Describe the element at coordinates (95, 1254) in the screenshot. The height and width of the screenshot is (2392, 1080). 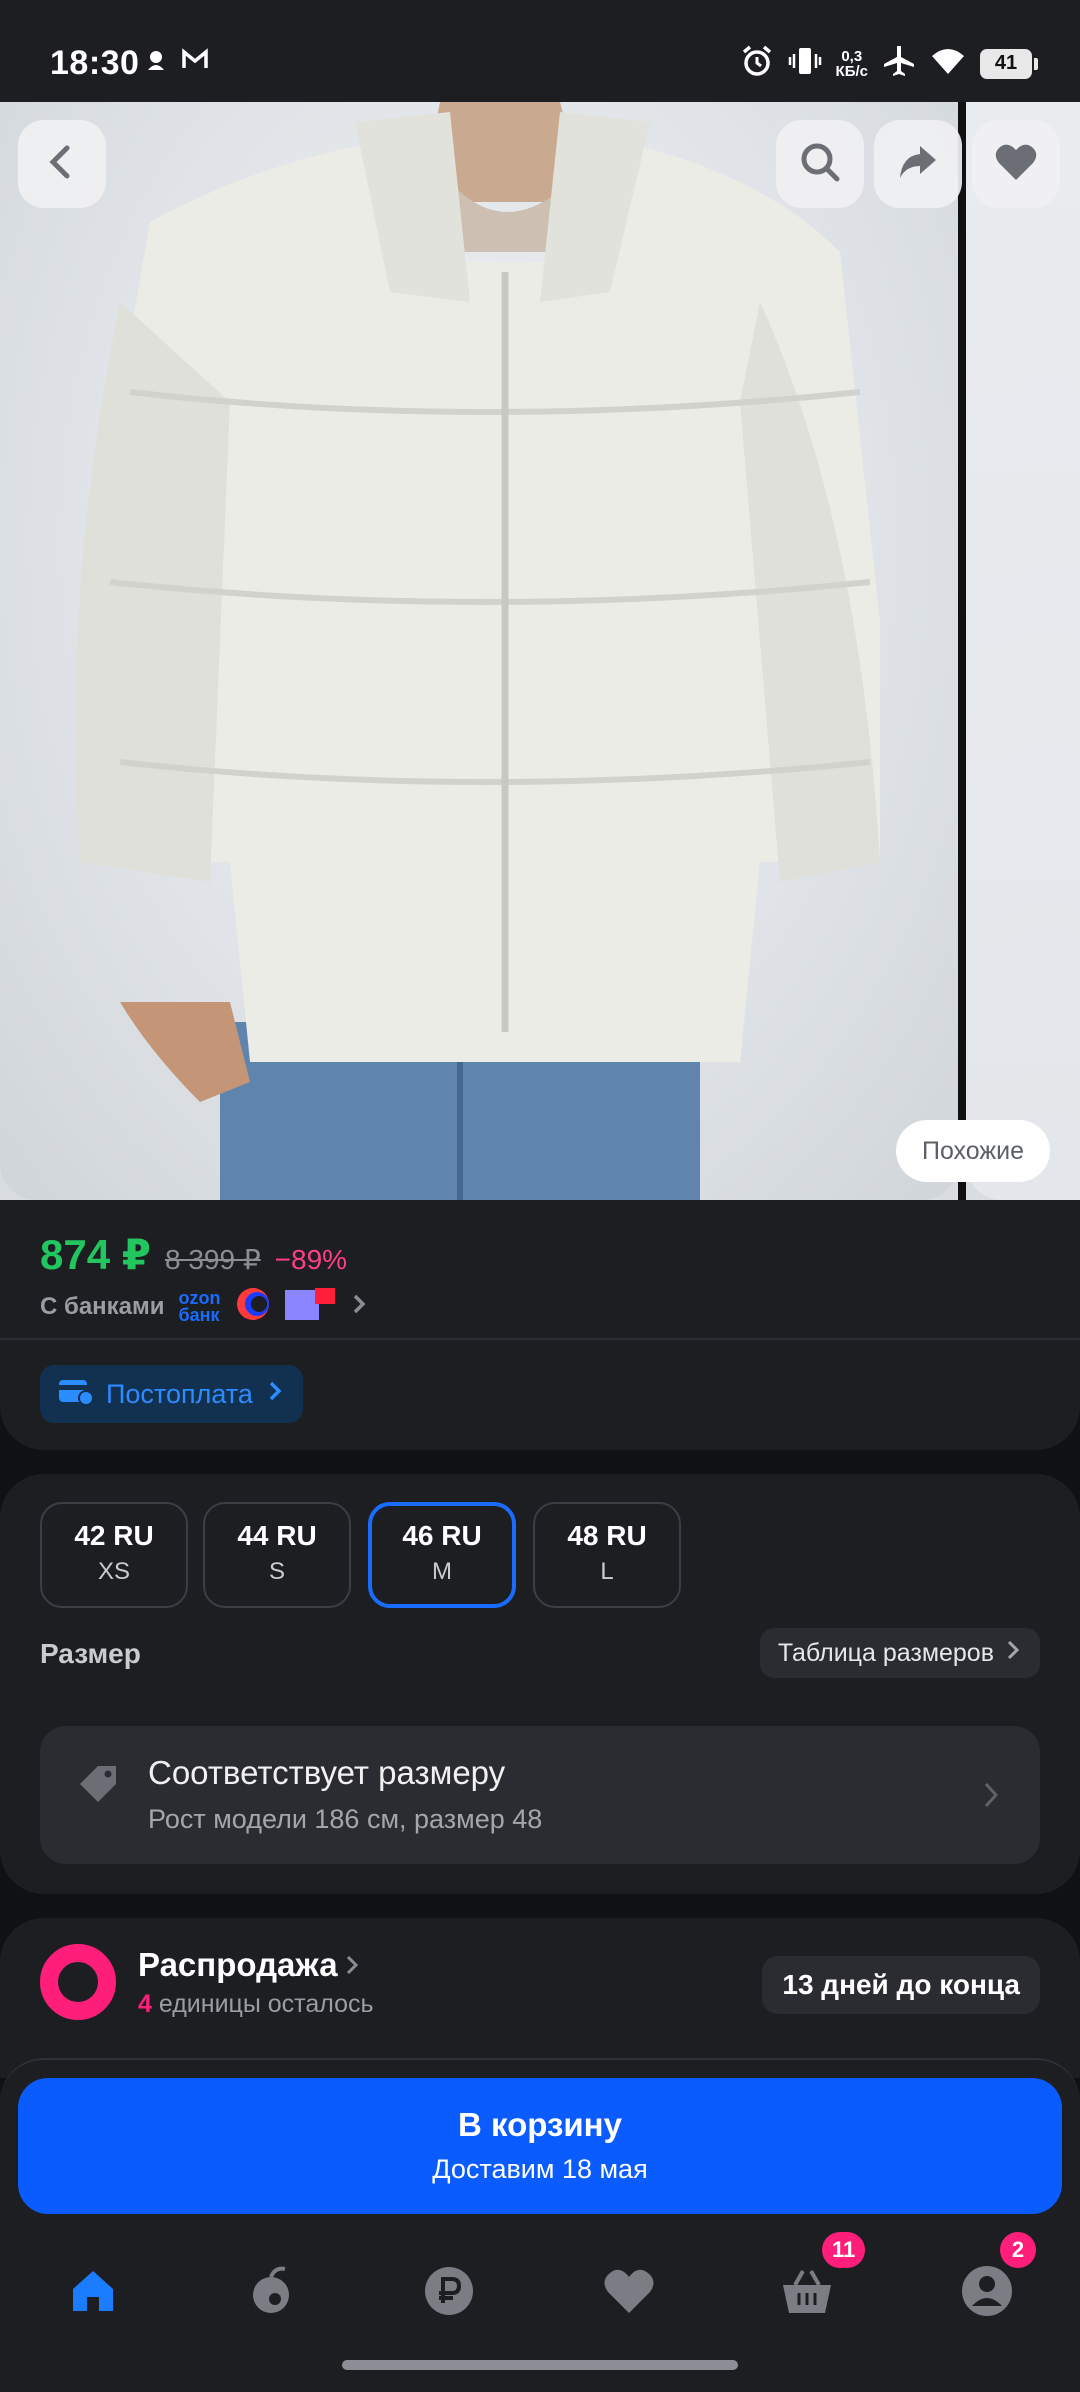
I see `current-price: 874 ₽` at that location.